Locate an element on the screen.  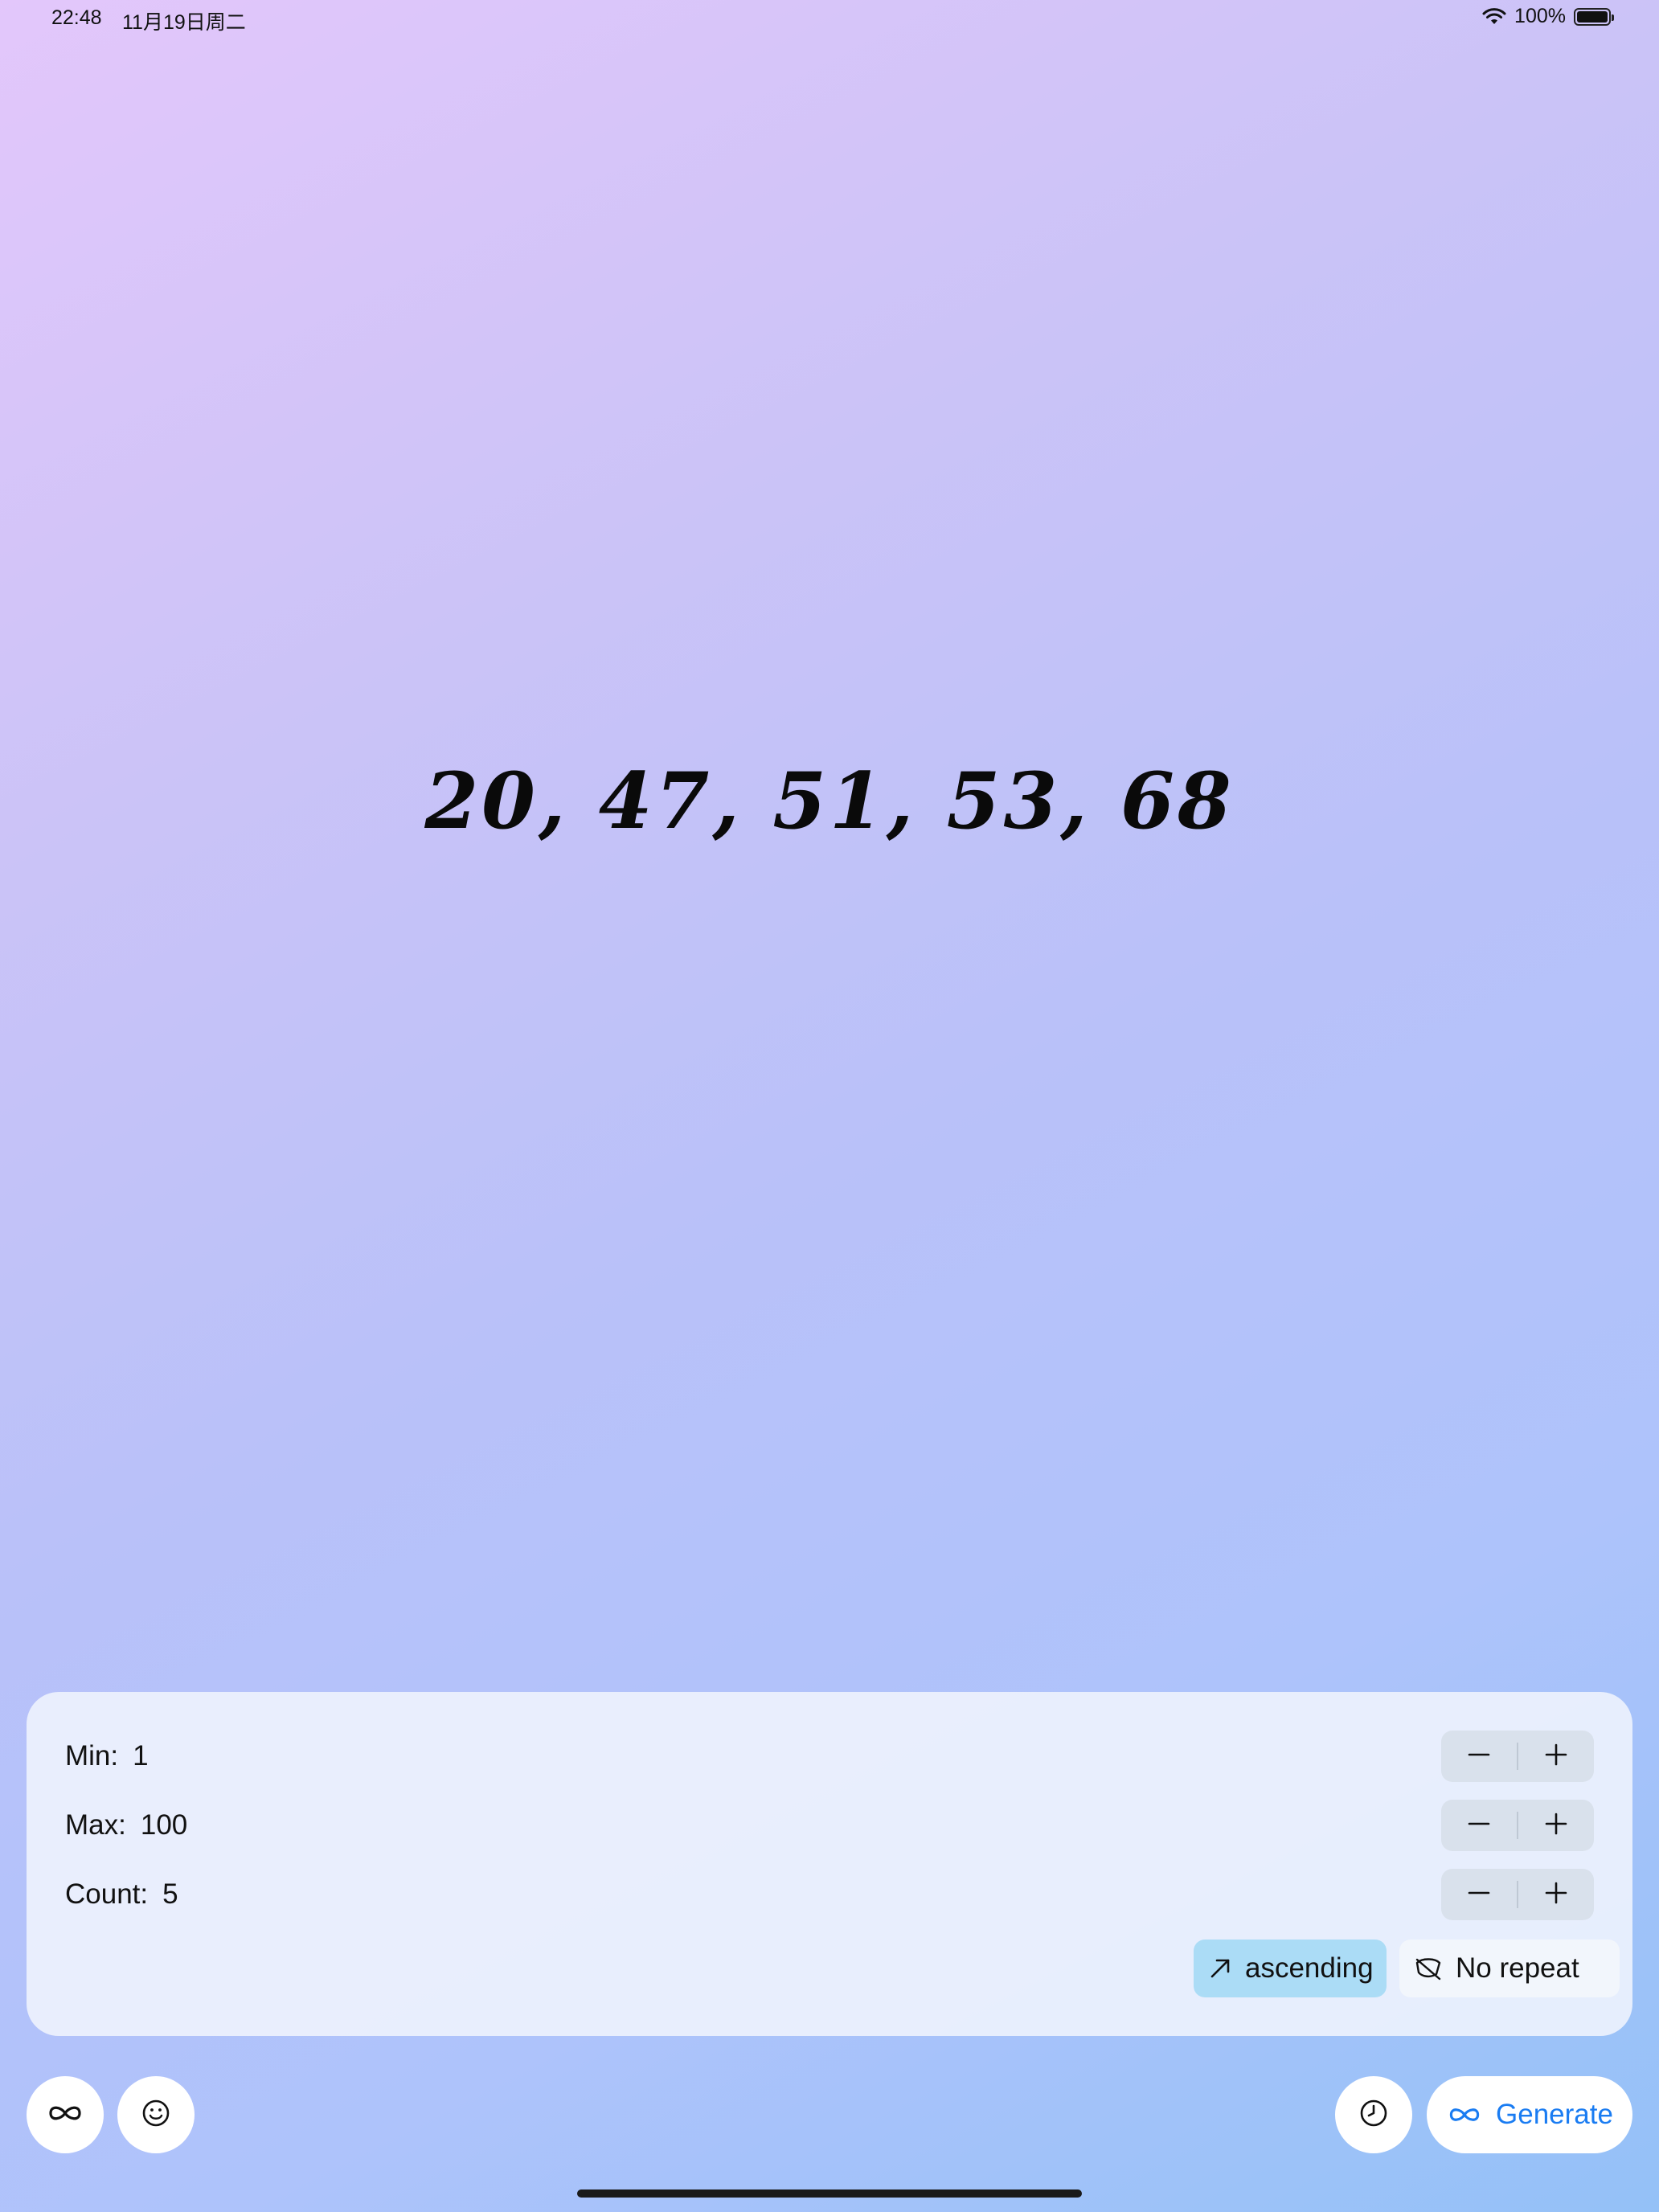
min-stepper is located at coordinates (1517, 1756).